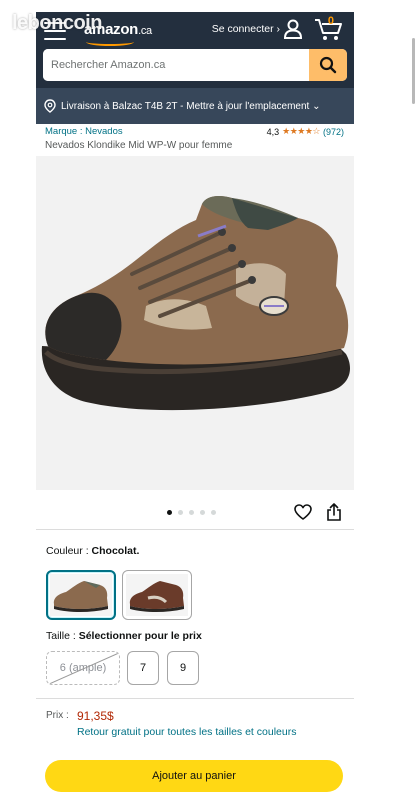 The width and height of the screenshot is (418, 800). I want to click on location-pin-icon, so click(50, 106).